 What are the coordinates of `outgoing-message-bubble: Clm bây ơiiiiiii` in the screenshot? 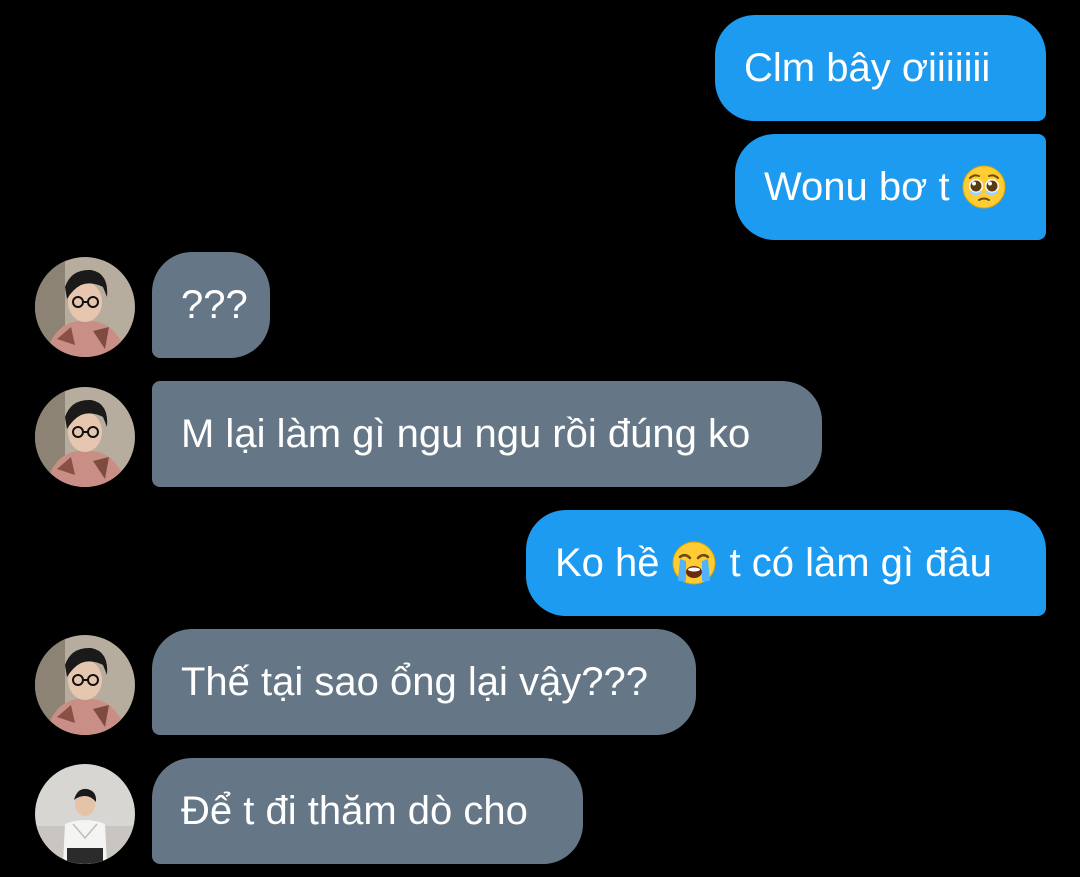 It's located at (880, 68).